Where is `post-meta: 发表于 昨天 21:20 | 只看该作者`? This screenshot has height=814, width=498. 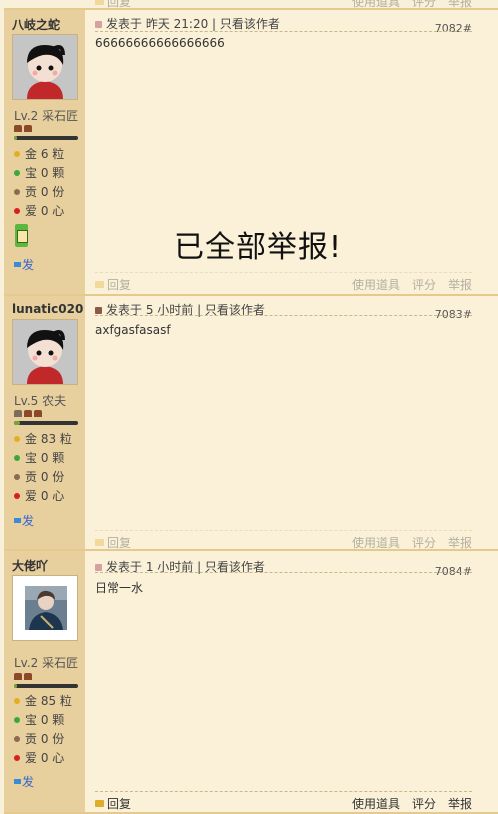
post-meta: 发表于 昨天 21:20 | 只看该作者 is located at coordinates (187, 23).